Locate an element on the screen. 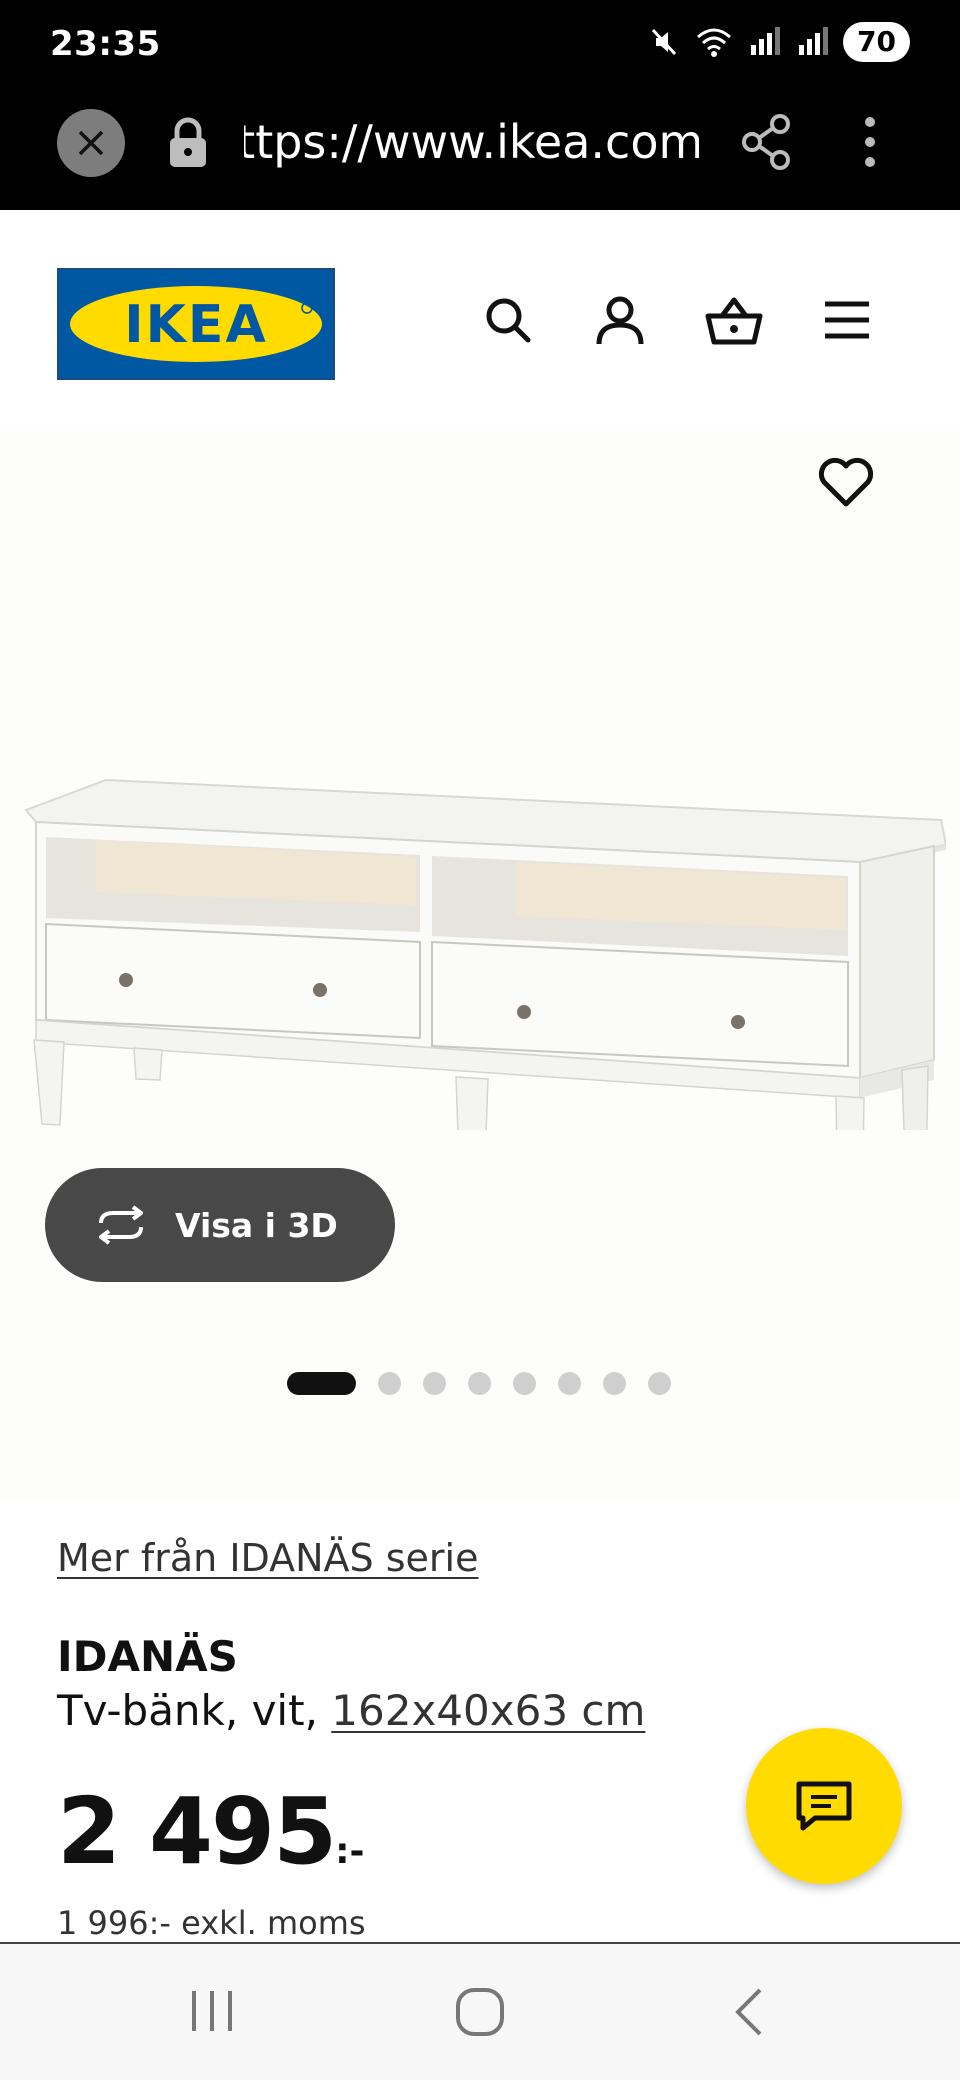  ikea-logo: IKEA is located at coordinates (196, 324).